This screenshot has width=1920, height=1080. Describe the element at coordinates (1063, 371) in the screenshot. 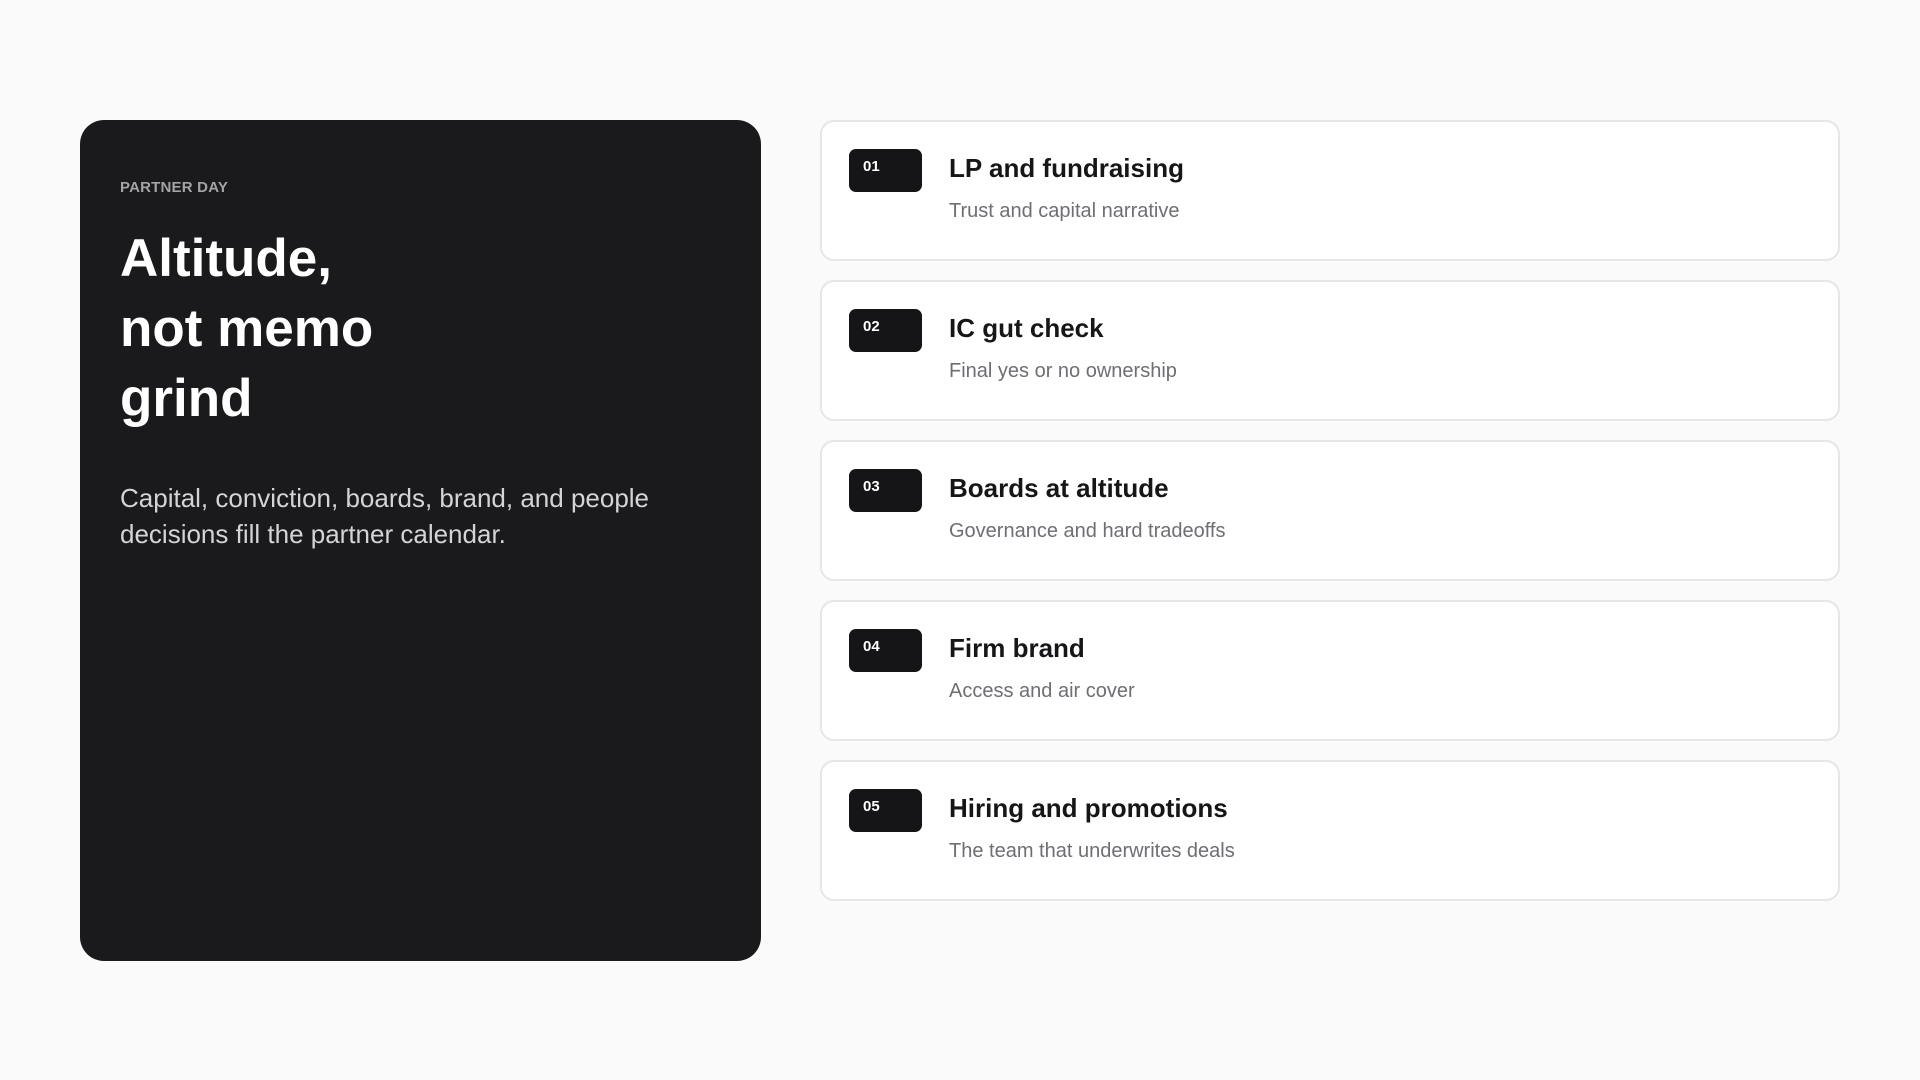

I see `agenda-item-subtitle: Final yes or no ownership` at that location.